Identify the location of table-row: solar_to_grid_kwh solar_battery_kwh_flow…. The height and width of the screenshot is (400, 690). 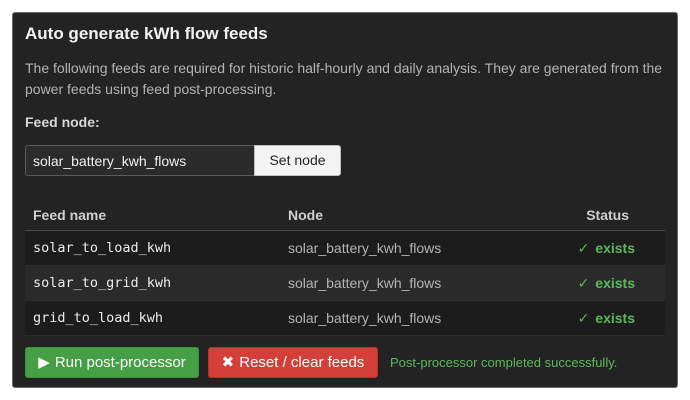
(345, 283).